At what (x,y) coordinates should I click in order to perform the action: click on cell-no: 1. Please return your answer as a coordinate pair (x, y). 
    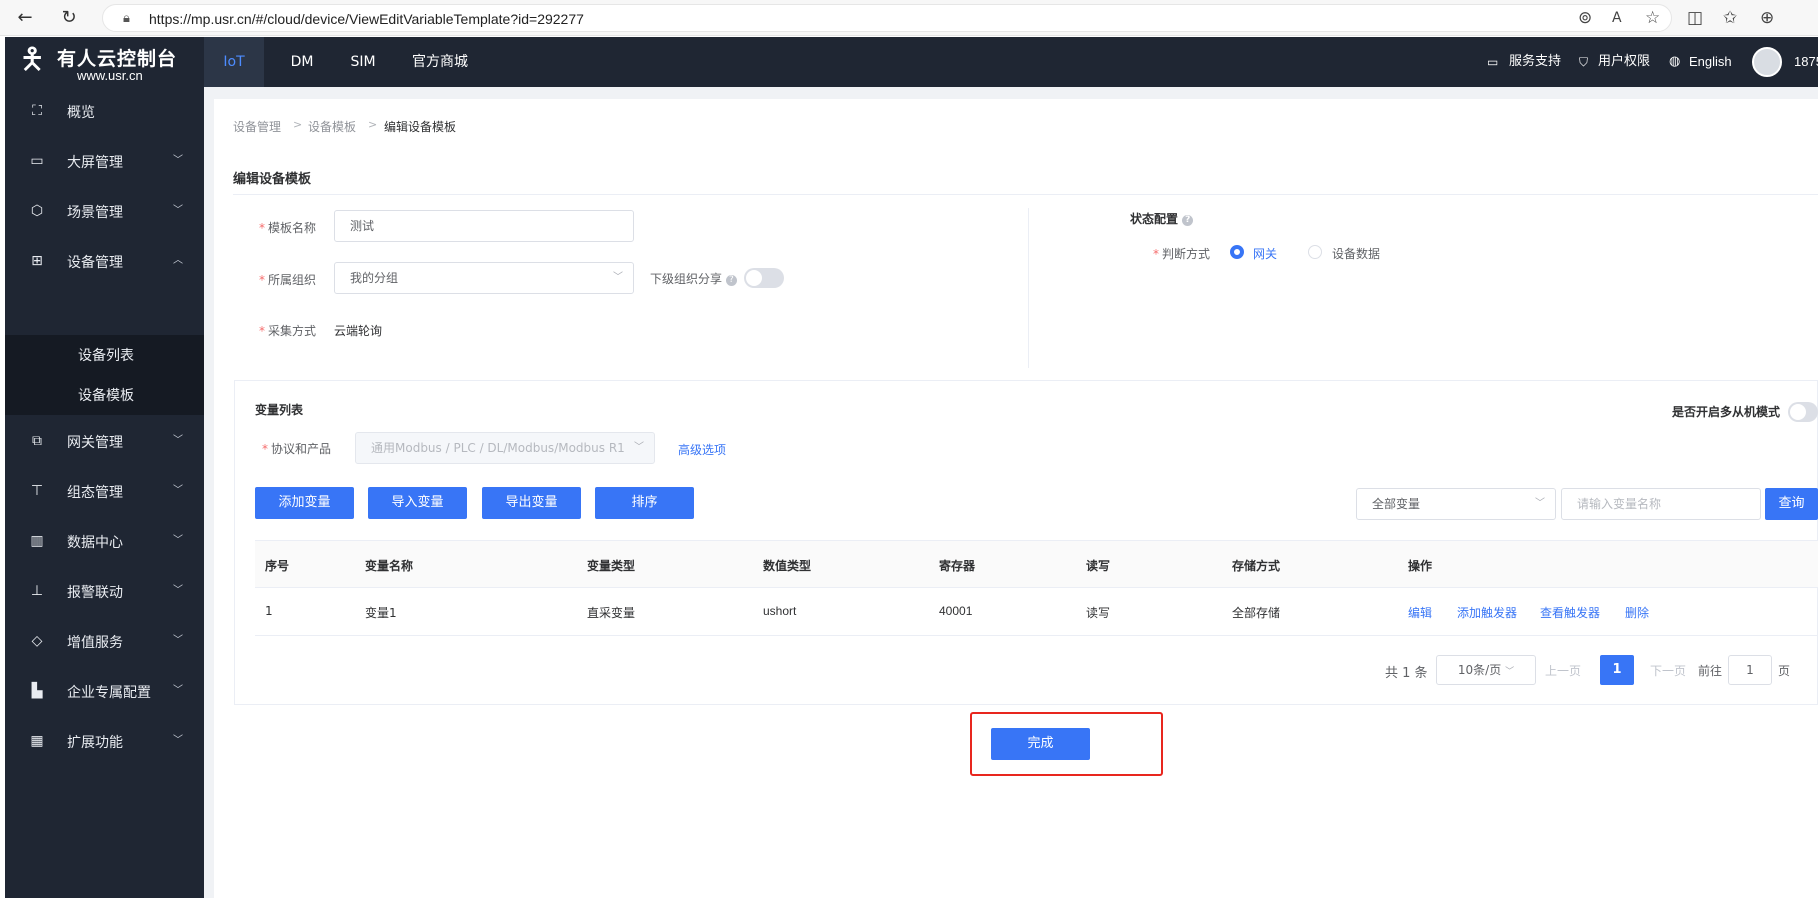
    Looking at the image, I should click on (269, 611).